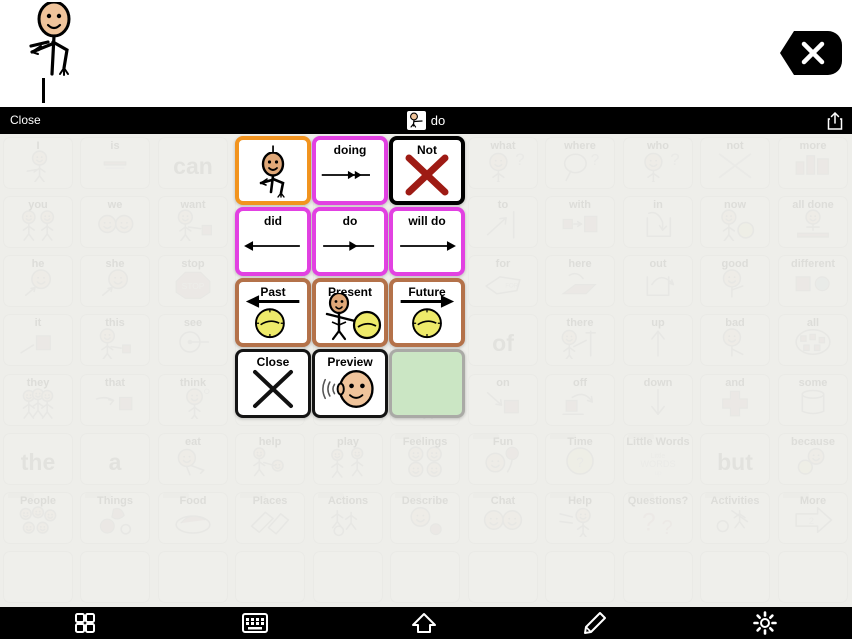 The image size is (852, 639). I want to click on board-cell-she: she, so click(115, 281).